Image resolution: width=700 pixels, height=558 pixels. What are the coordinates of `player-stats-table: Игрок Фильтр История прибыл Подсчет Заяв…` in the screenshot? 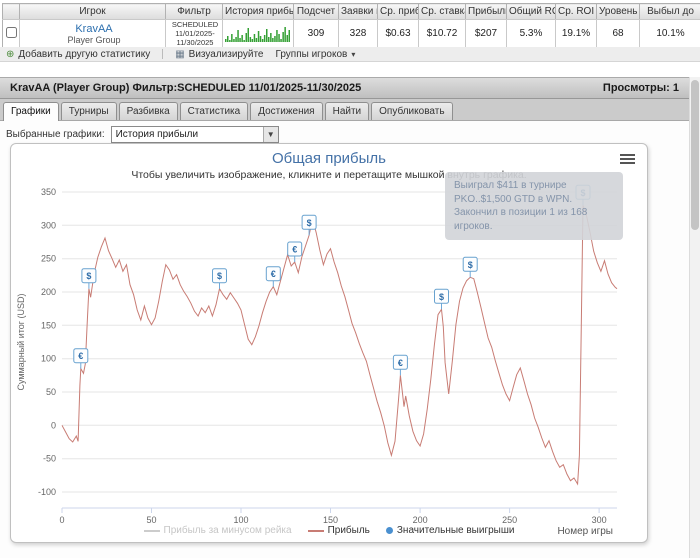 It's located at (351, 25).